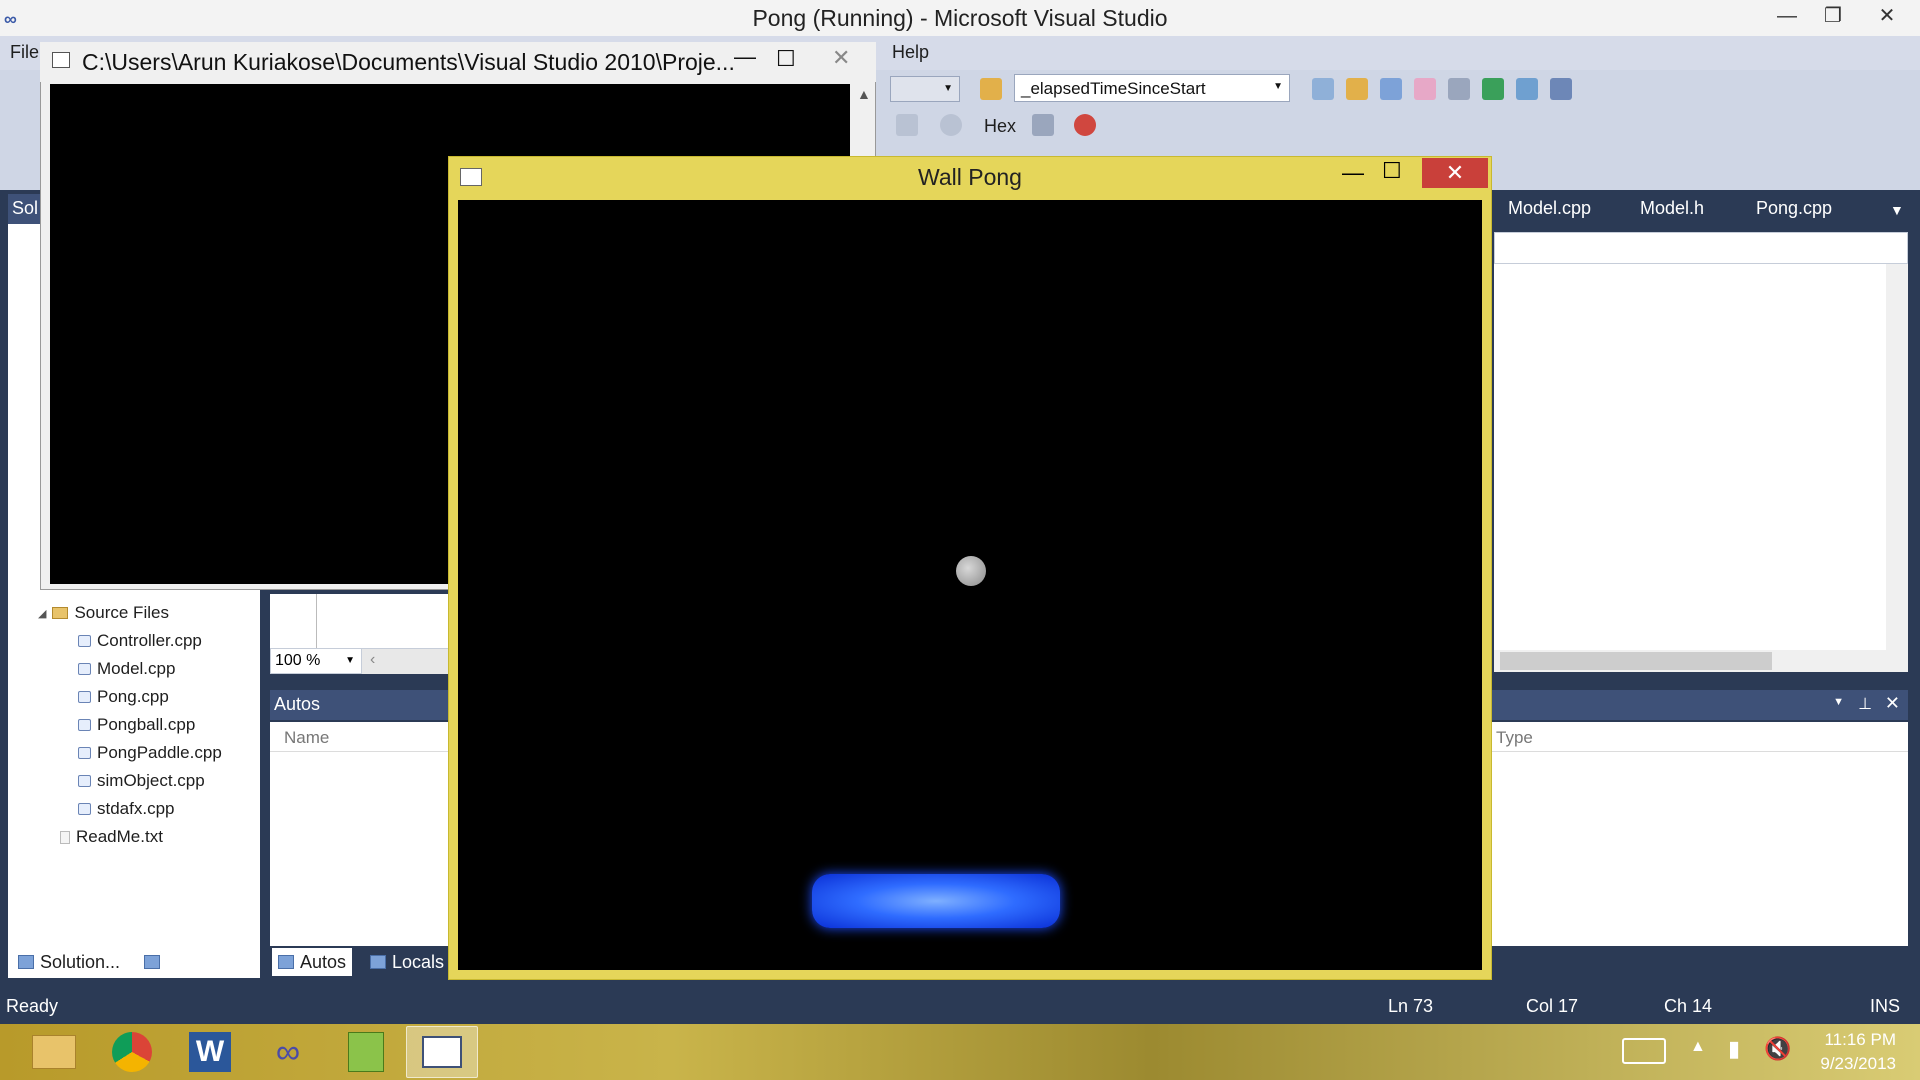 This screenshot has height=1080, width=1920. Describe the element at coordinates (864, 94) in the screenshot. I see `scroll-up-icon: ▲` at that location.